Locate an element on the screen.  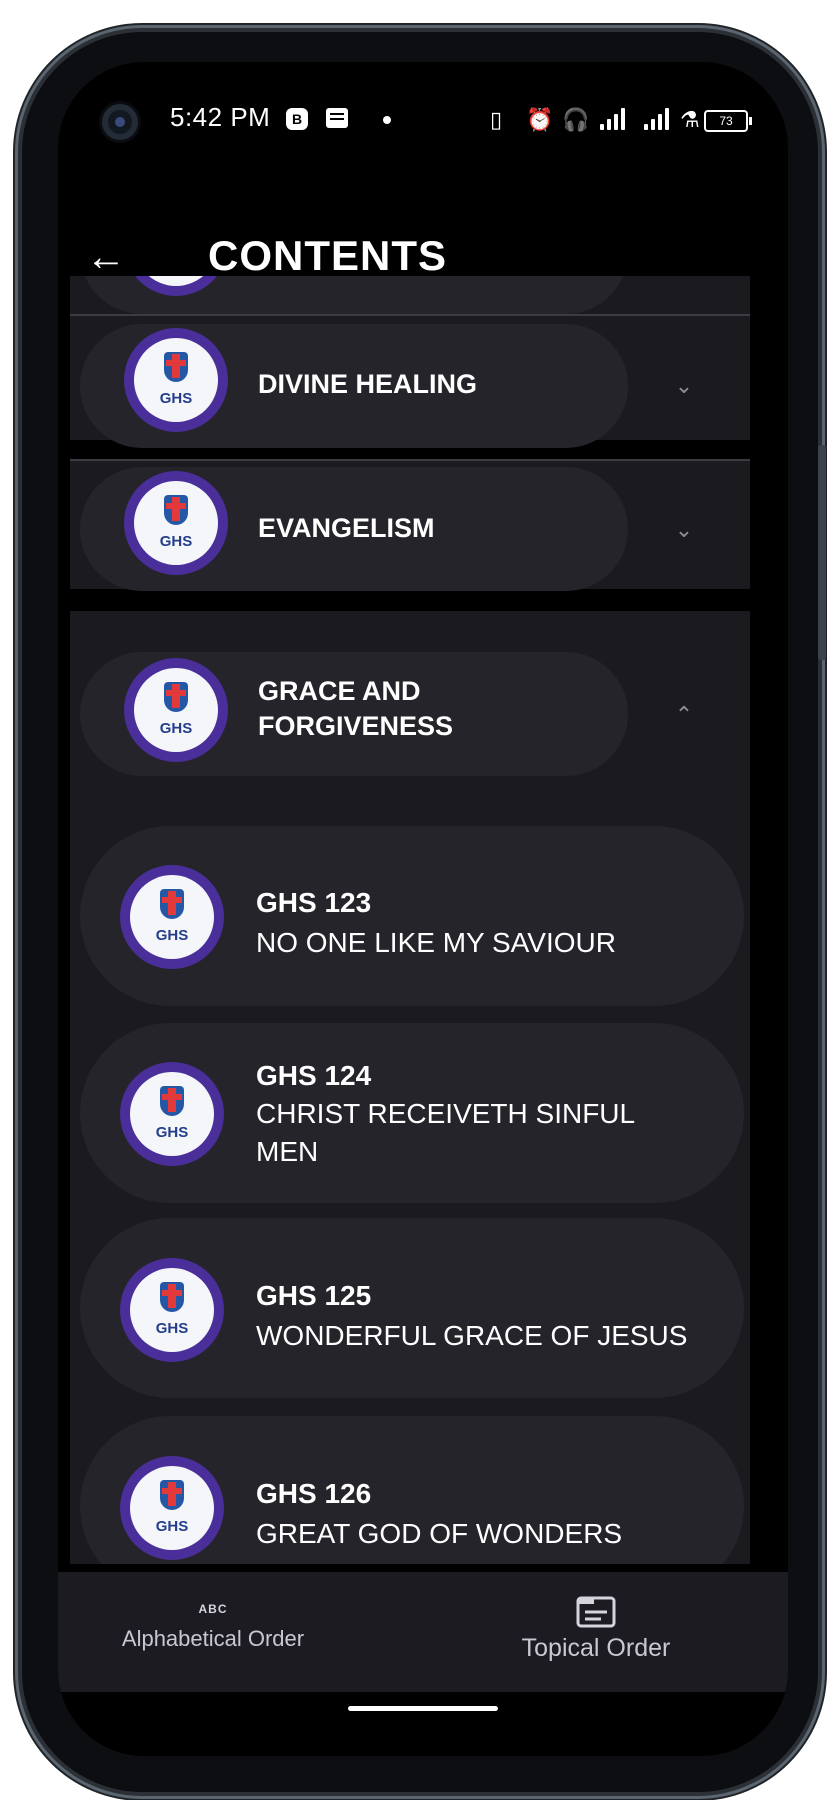
page-title: CONTENTS is located at coordinates (327, 255).